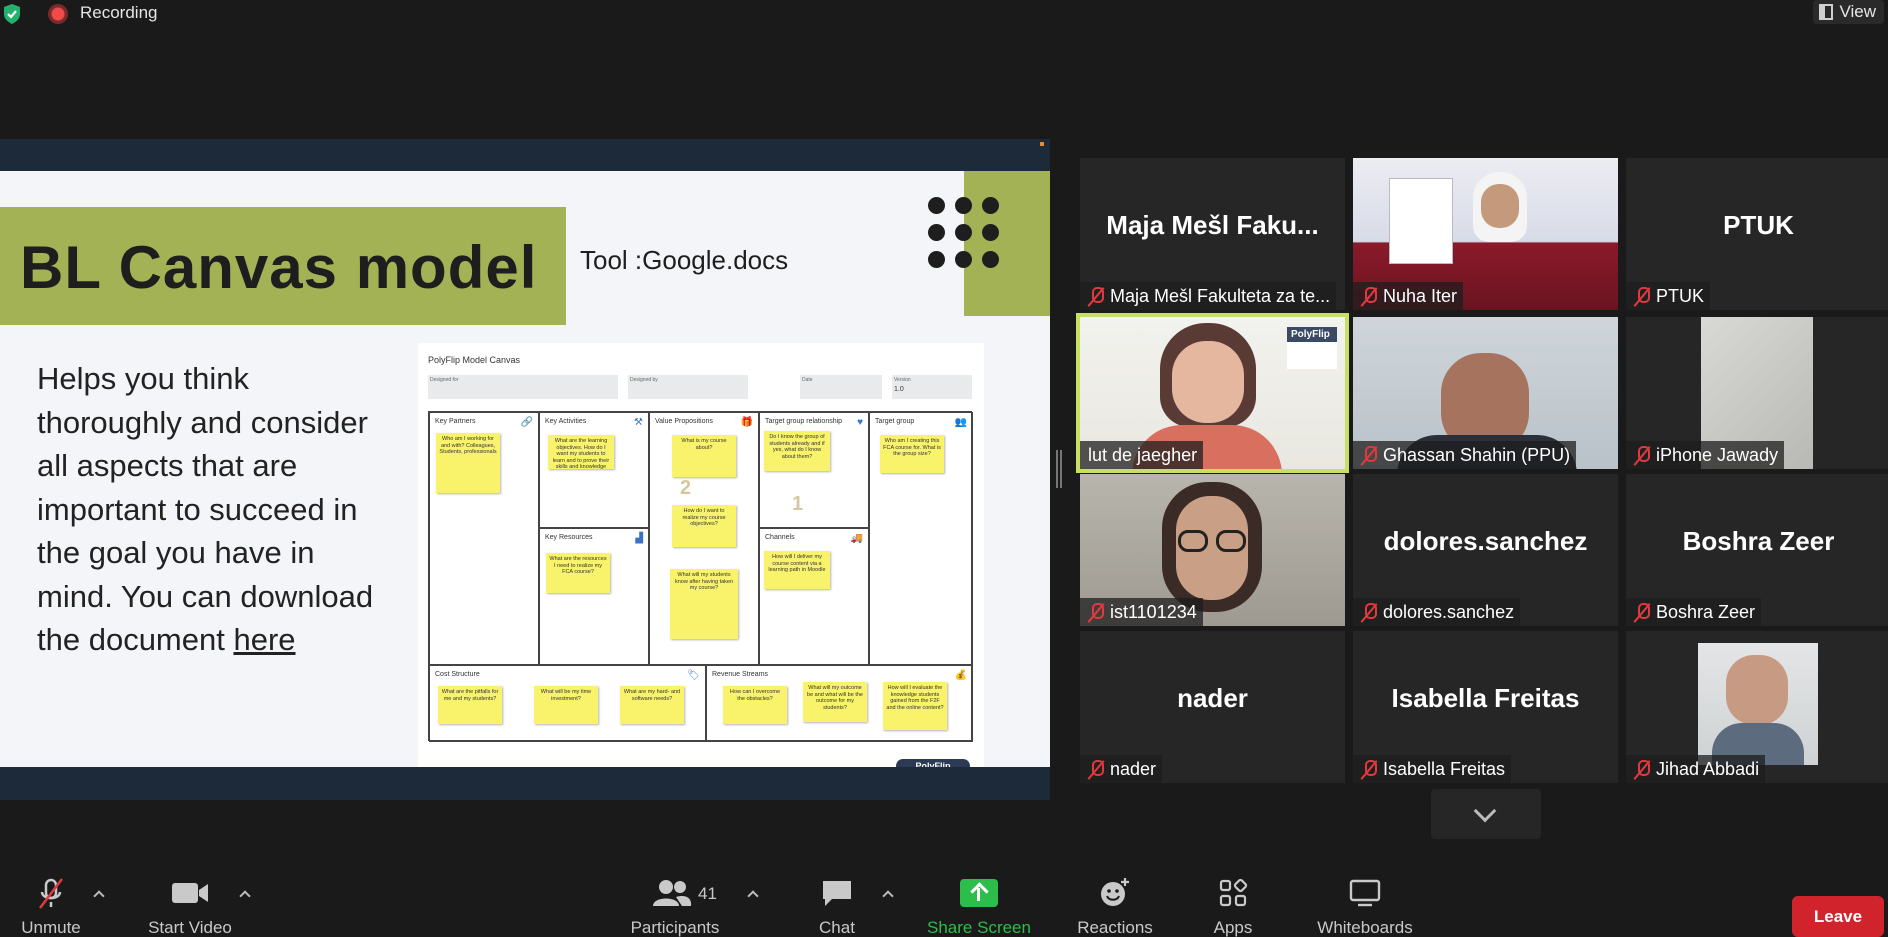 Image resolution: width=1888 pixels, height=937 pixels. I want to click on sticky-note: How can I overcome the obstacles?, so click(755, 705).